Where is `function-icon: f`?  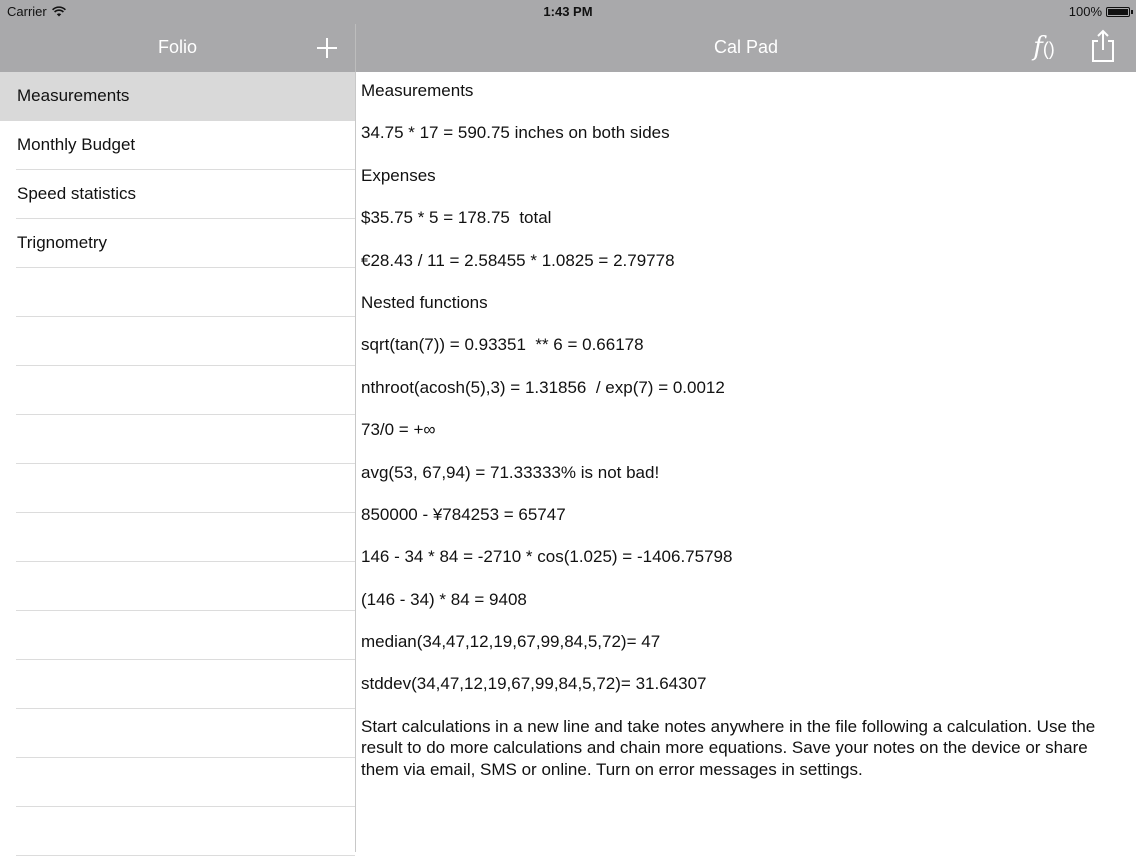
function-icon: f is located at coordinates (1038, 47).